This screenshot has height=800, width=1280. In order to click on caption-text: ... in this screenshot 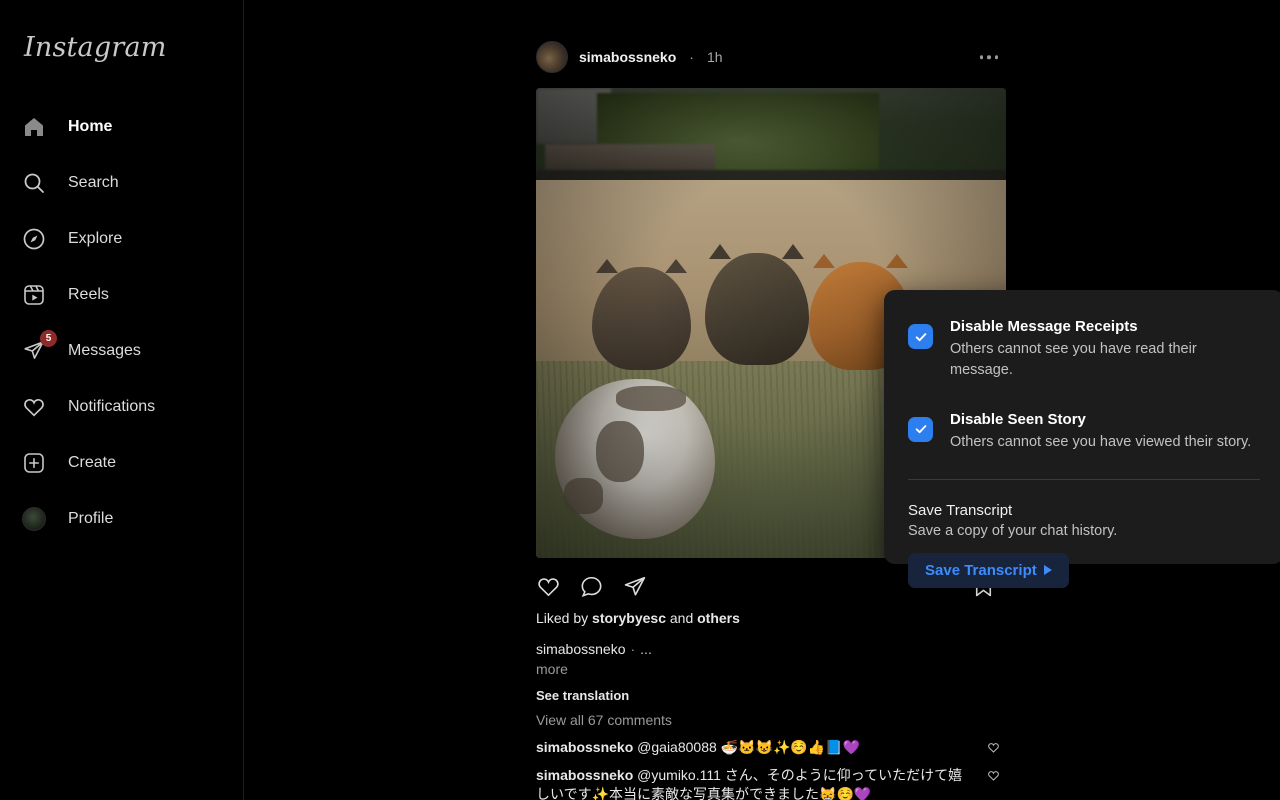, I will do `click(646, 649)`.